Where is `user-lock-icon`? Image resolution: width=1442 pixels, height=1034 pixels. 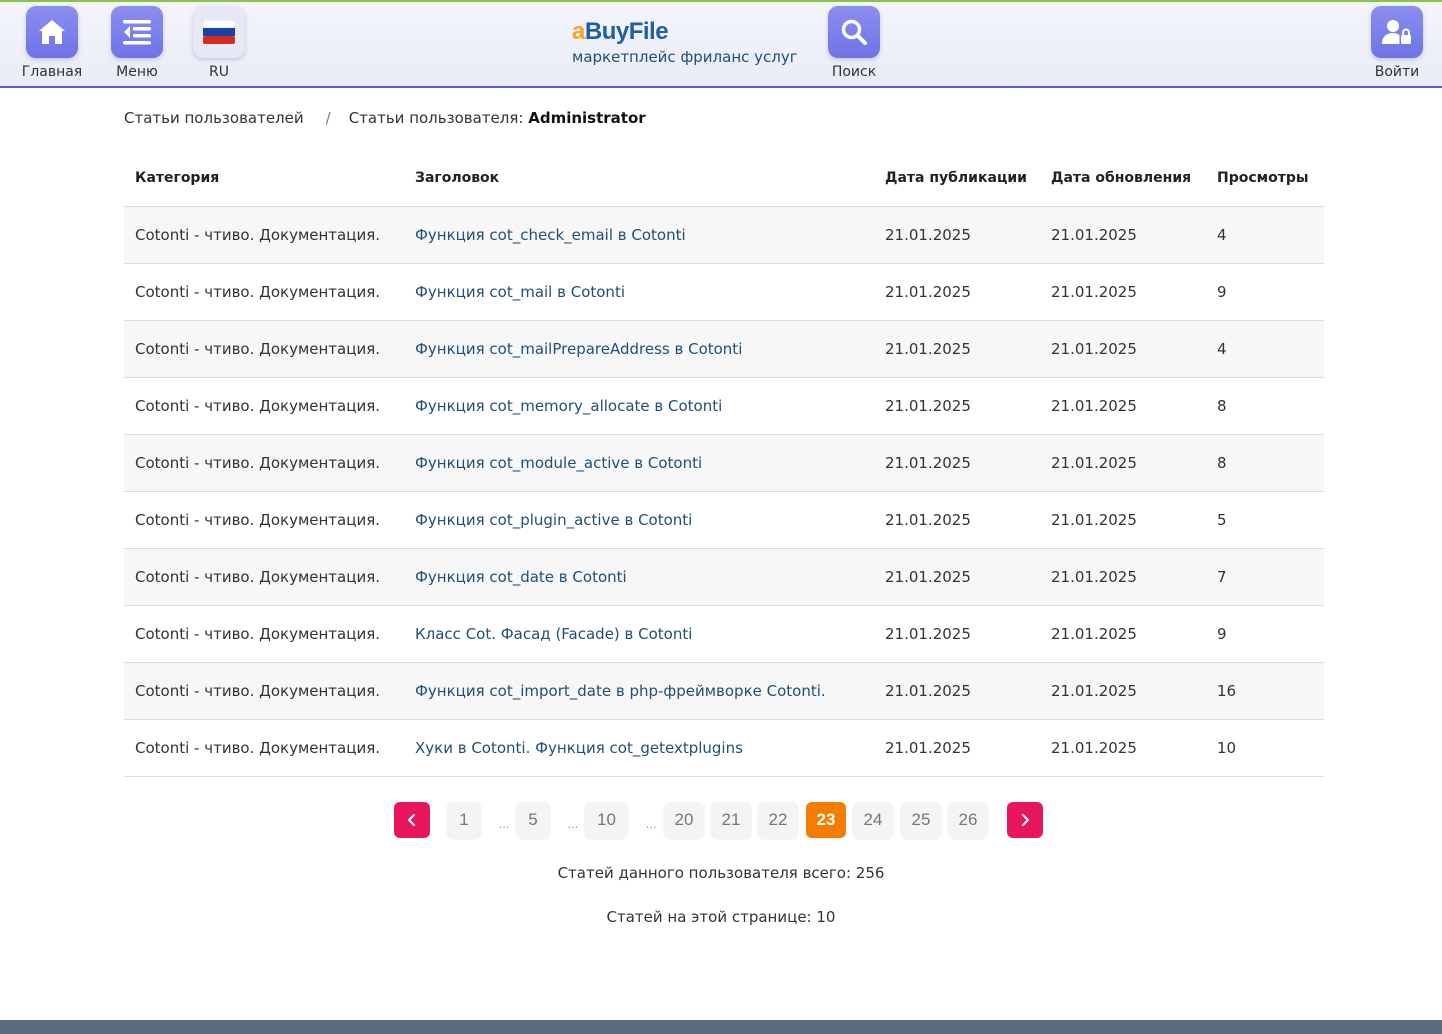 user-lock-icon is located at coordinates (1397, 32).